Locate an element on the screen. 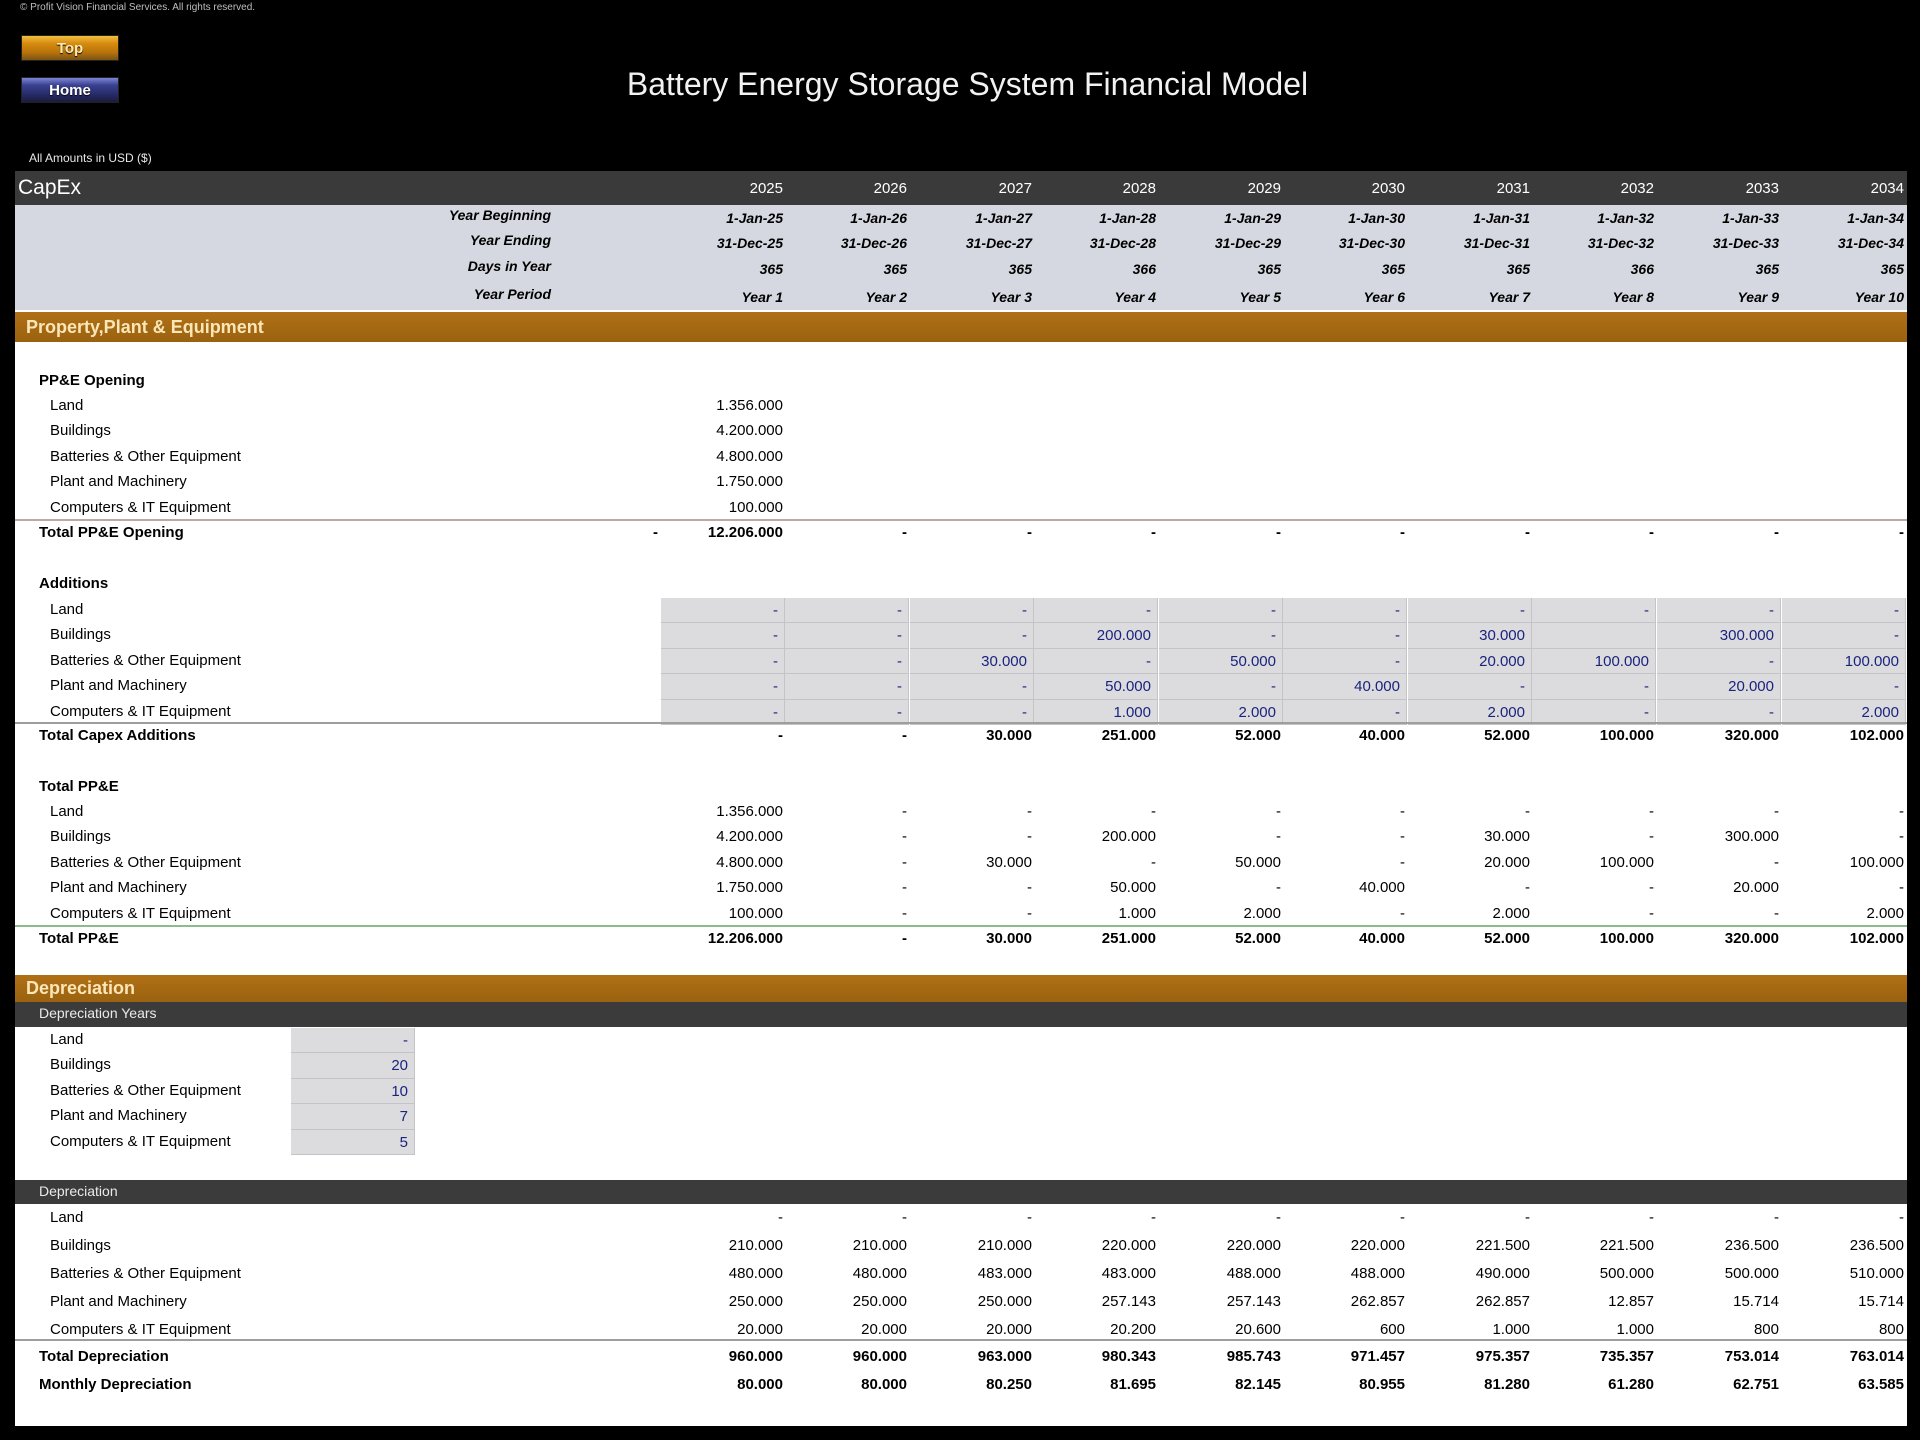 The image size is (1920, 1440). total-ppe-heading: Total PP&E is located at coordinates (79, 786).